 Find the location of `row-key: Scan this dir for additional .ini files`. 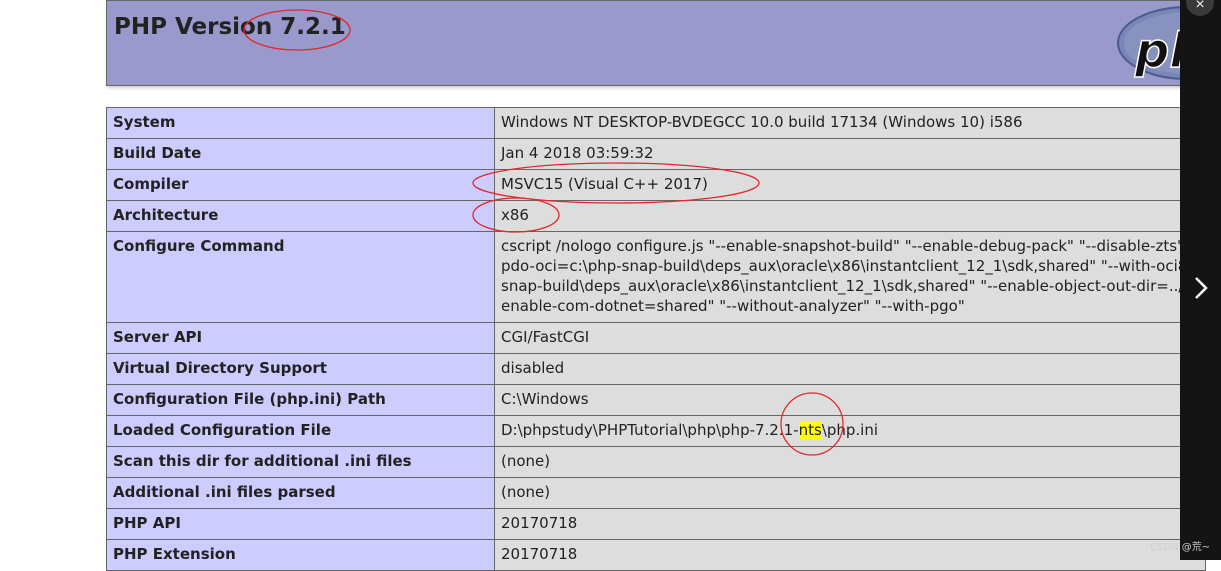

row-key: Scan this dir for additional .ini files is located at coordinates (300, 462).